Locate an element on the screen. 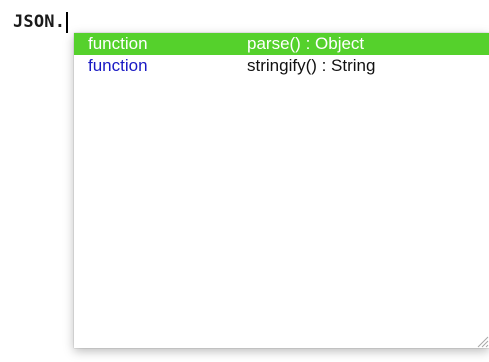 Image resolution: width=489 pixels, height=362 pixels. autocomplete-item-stringify: function stringify() : String is located at coordinates (281, 66).